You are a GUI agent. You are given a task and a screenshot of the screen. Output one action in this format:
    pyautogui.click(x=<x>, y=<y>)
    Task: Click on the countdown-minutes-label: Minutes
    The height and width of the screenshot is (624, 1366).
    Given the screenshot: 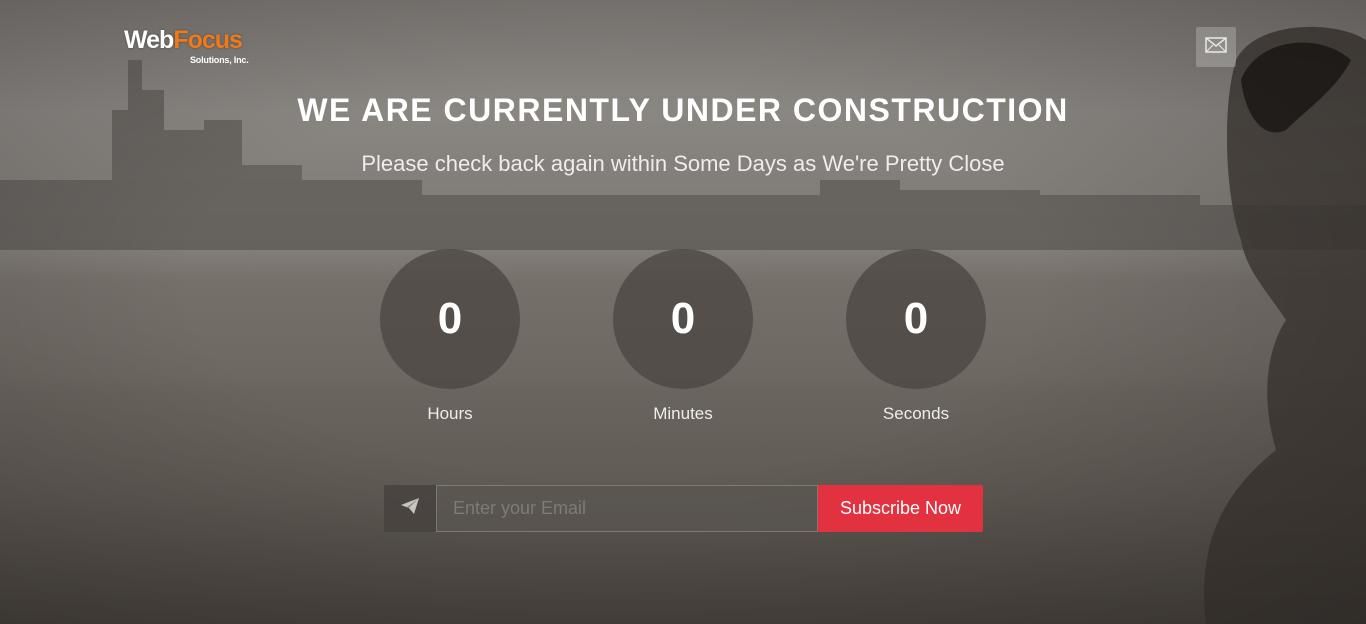 What is the action you would take?
    pyautogui.click(x=683, y=413)
    